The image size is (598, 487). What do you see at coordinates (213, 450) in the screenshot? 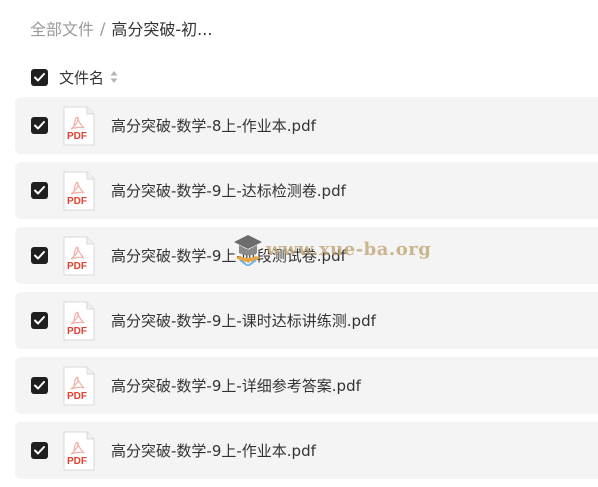
I see `file-name: 高分突破-数学-9上-作业本.pdf` at bounding box center [213, 450].